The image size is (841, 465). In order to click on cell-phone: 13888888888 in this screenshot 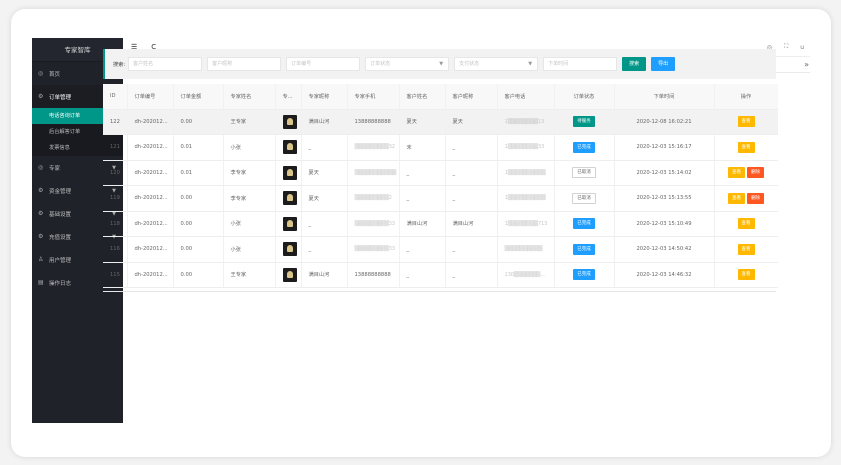, I will do `click(373, 122)`.